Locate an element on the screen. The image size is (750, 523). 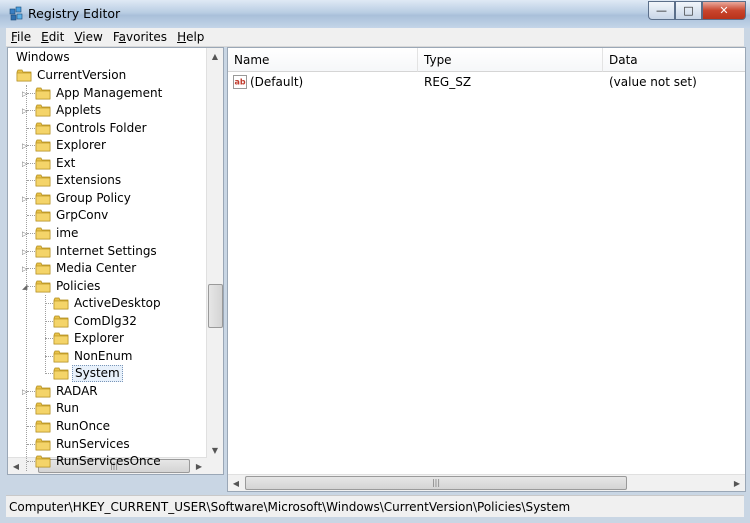
tree-item-label: RADAR is located at coordinates (77, 390).